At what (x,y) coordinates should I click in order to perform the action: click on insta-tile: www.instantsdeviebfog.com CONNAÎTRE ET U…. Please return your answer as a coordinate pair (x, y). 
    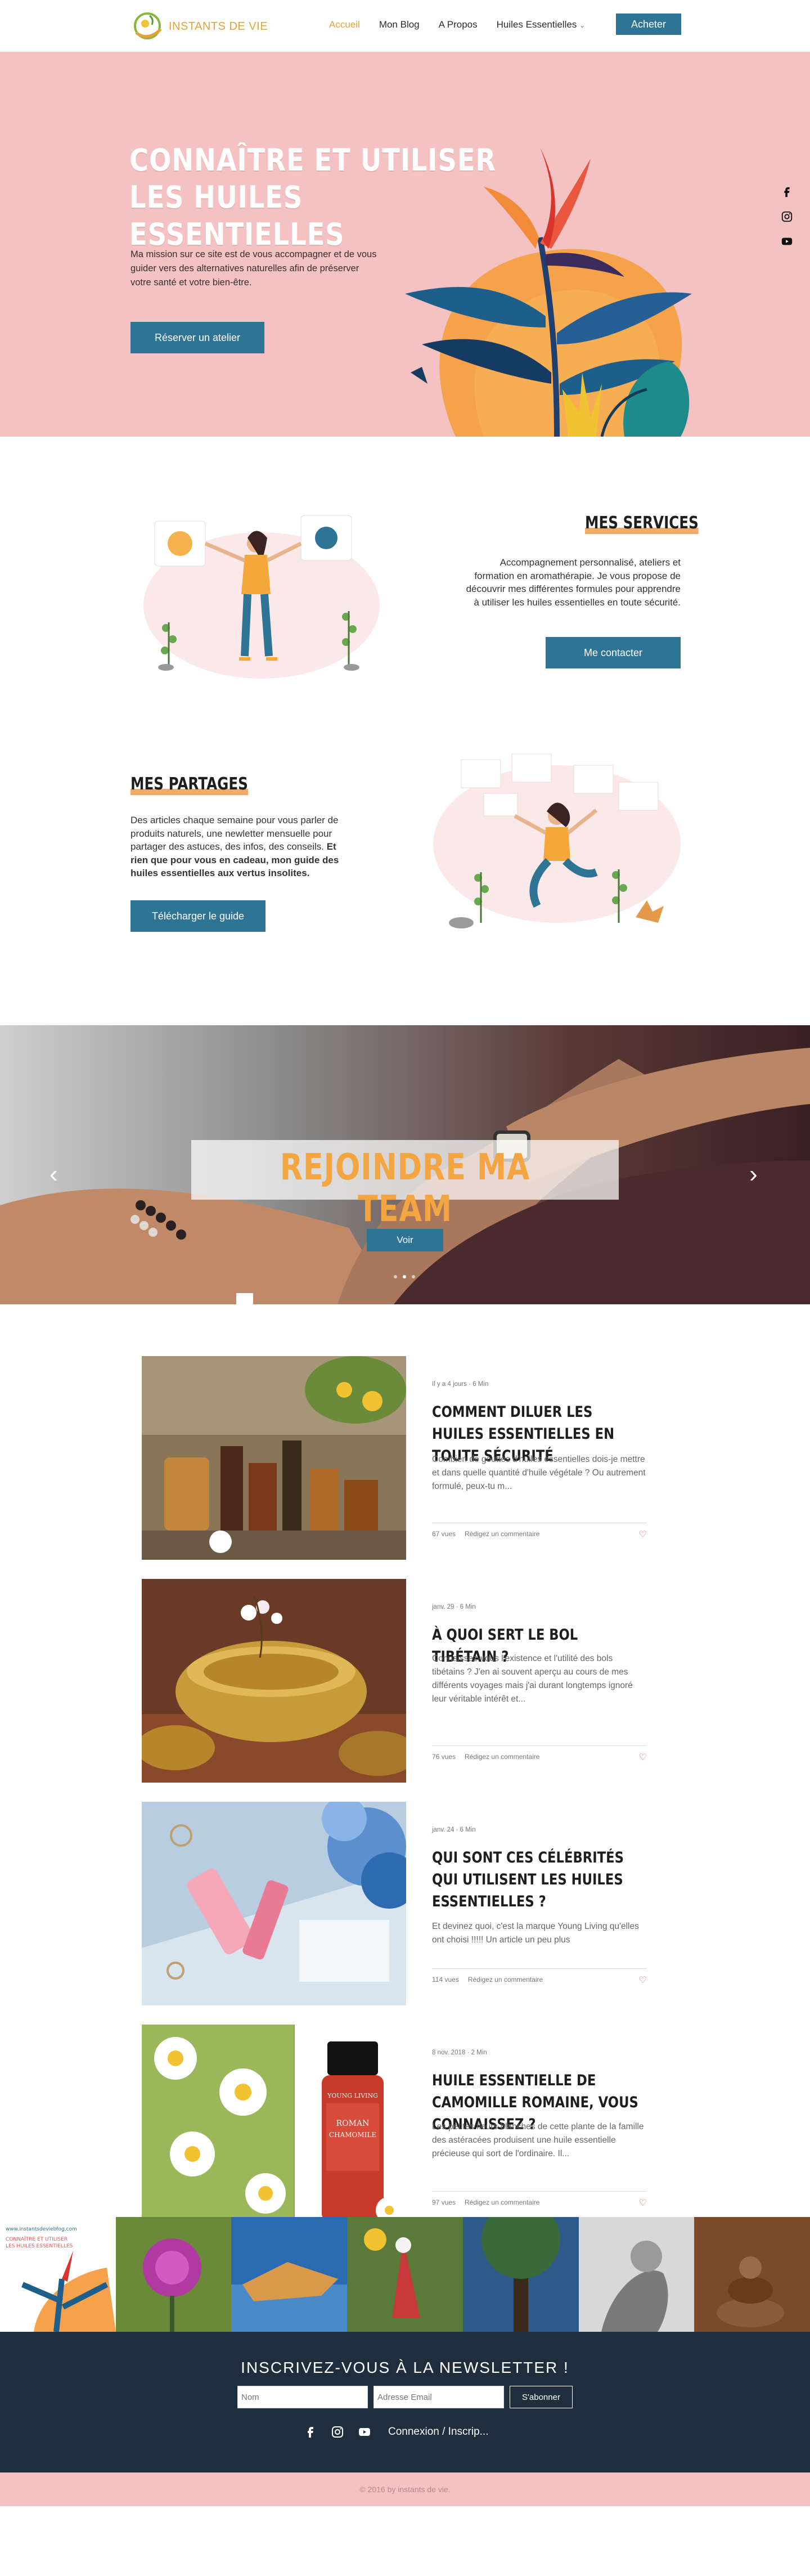
    Looking at the image, I should click on (58, 2274).